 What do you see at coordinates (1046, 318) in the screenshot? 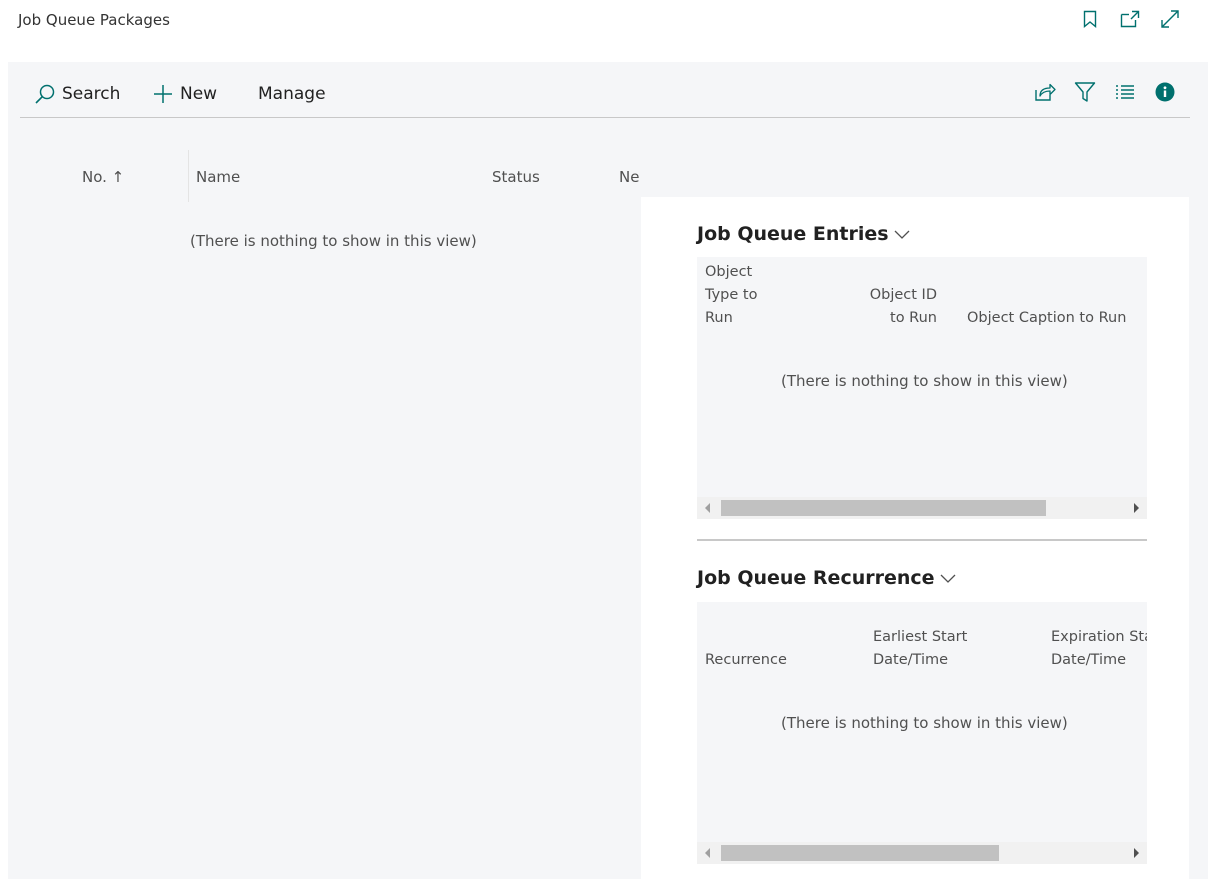
I see `column-header-object-caption: Object Caption to Run` at bounding box center [1046, 318].